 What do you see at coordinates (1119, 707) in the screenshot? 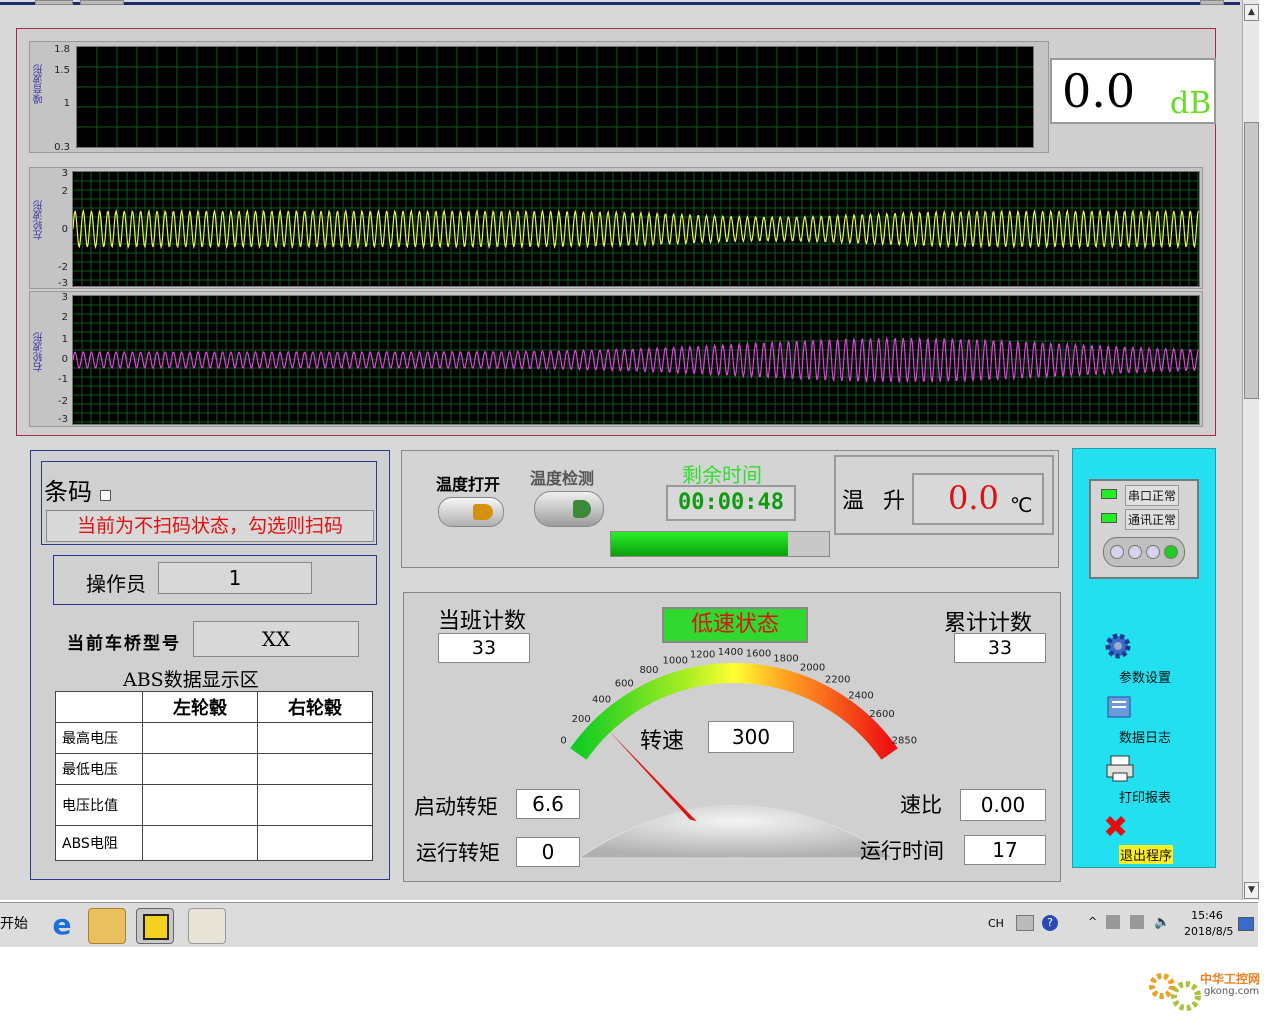
I see `document-icon` at bounding box center [1119, 707].